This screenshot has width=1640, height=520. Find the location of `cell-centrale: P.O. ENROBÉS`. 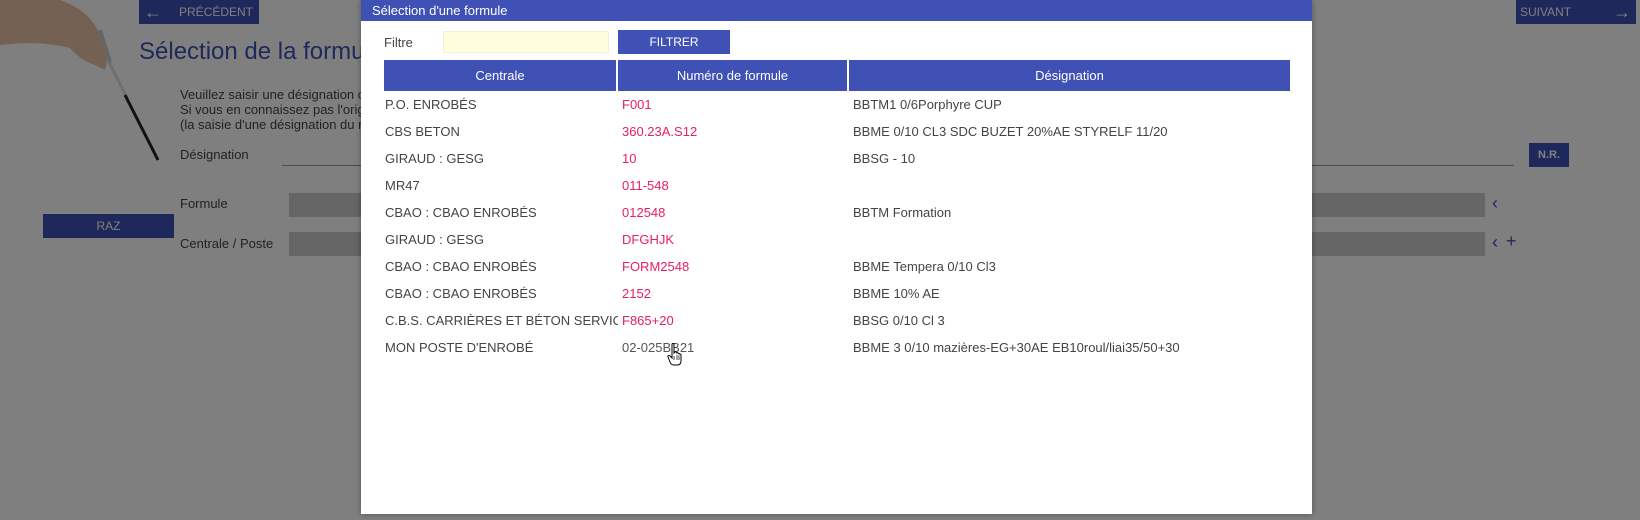

cell-centrale: P.O. ENROBÉS is located at coordinates (431, 104).